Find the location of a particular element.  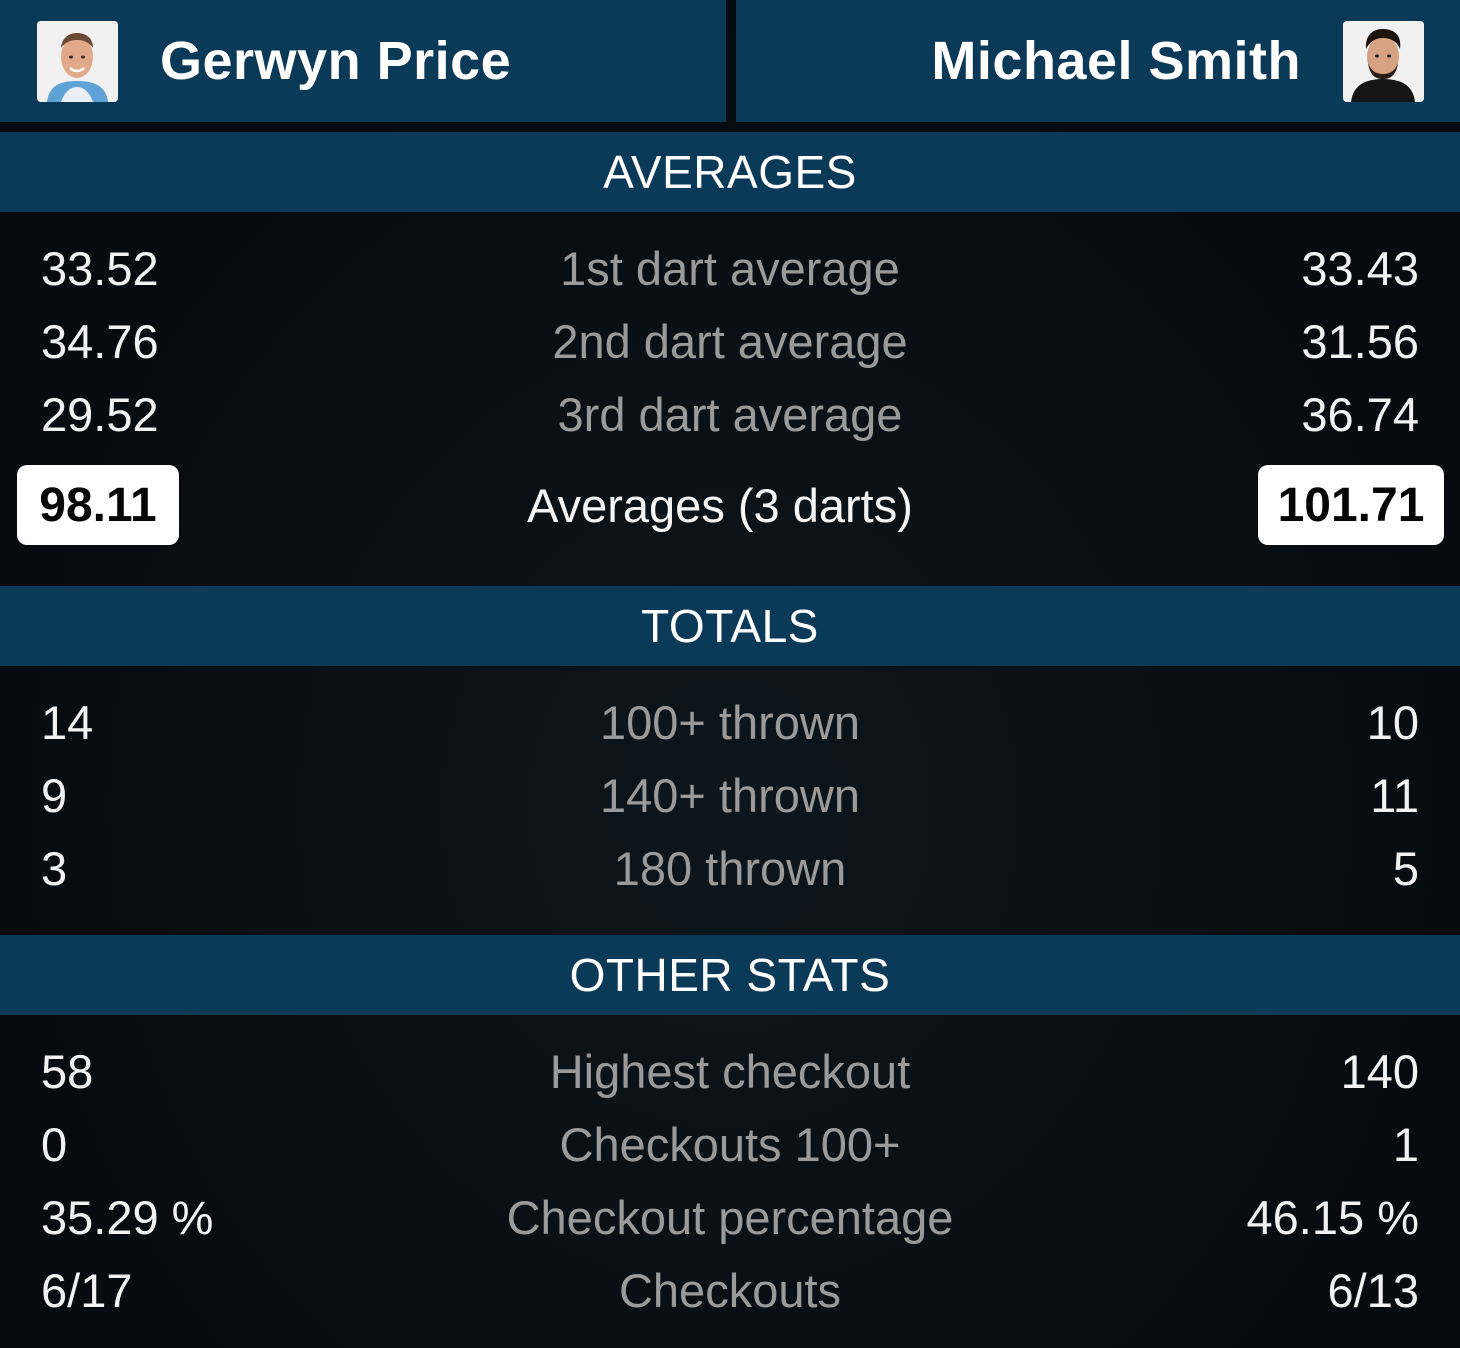

player-left: Gerwyn Price is located at coordinates (363, 61).